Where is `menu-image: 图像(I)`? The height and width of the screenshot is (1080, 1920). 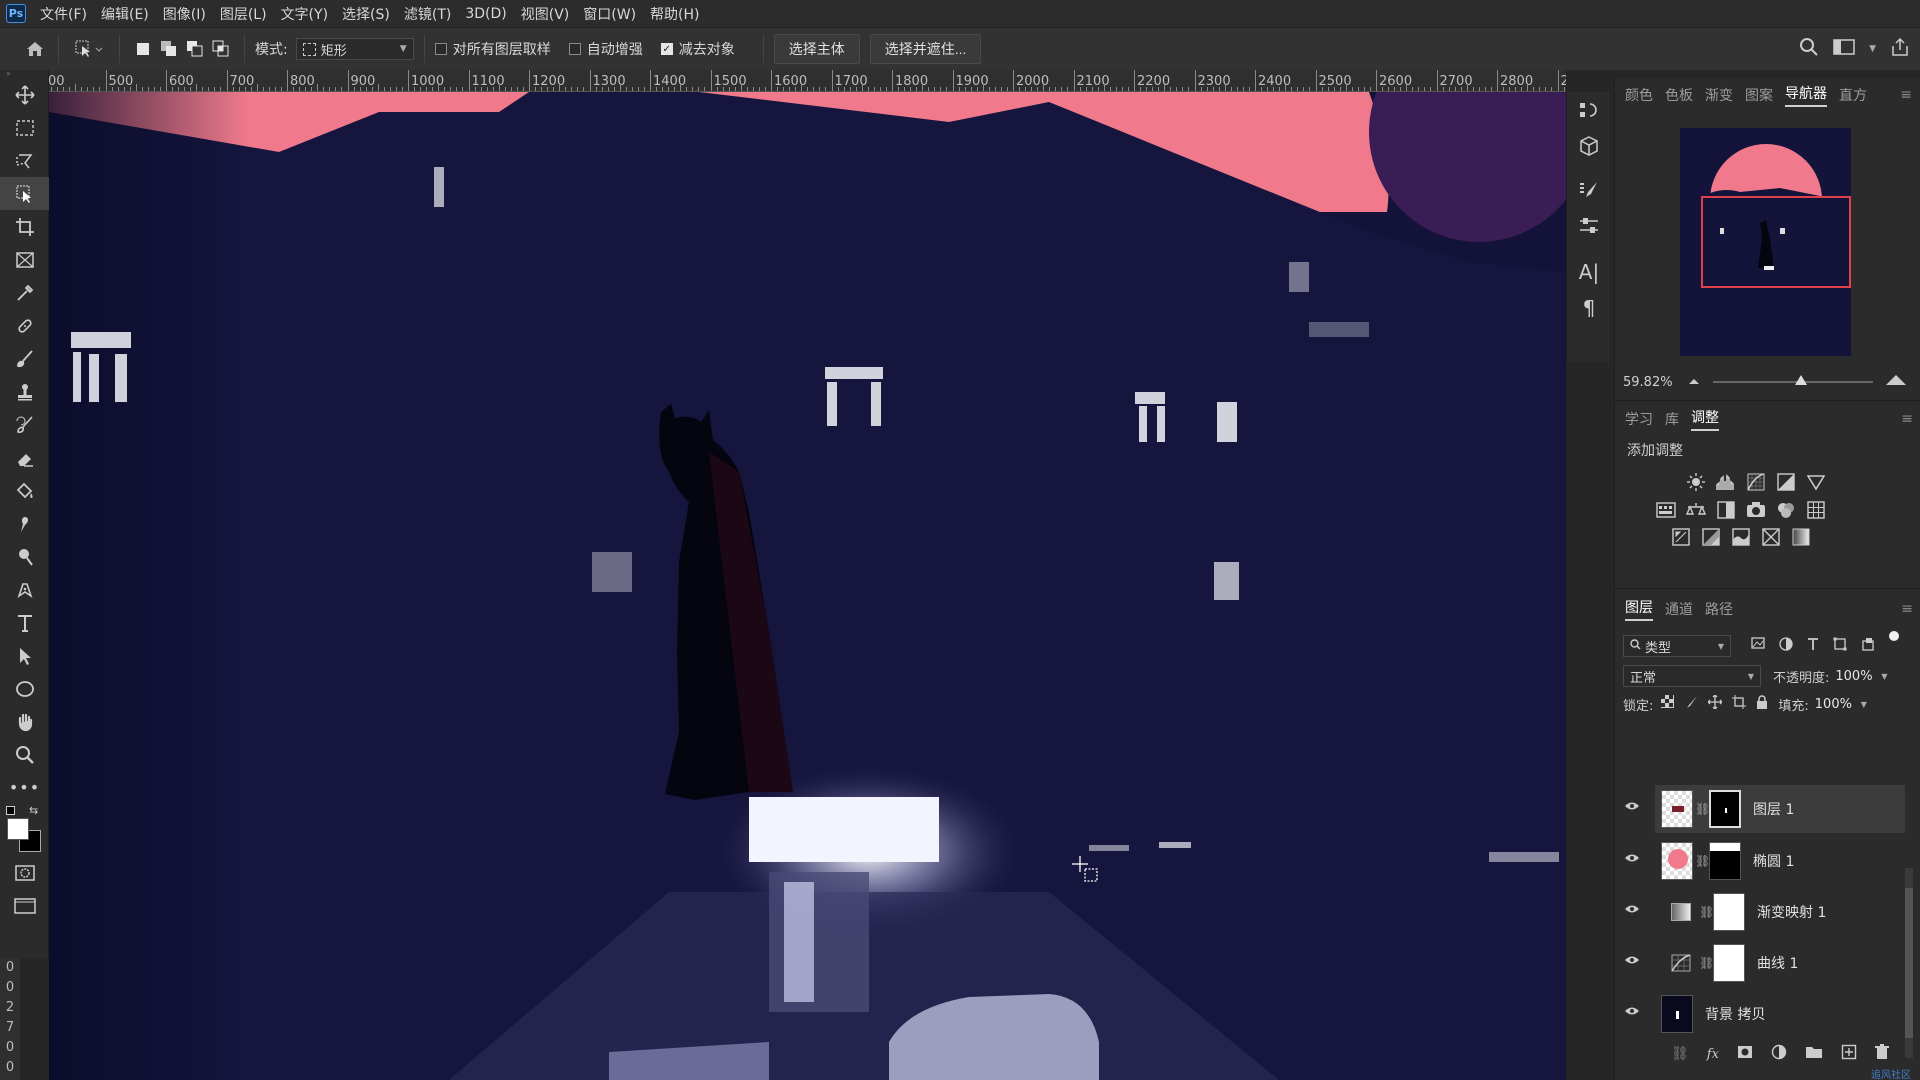 menu-image: 图像(I) is located at coordinates (184, 14).